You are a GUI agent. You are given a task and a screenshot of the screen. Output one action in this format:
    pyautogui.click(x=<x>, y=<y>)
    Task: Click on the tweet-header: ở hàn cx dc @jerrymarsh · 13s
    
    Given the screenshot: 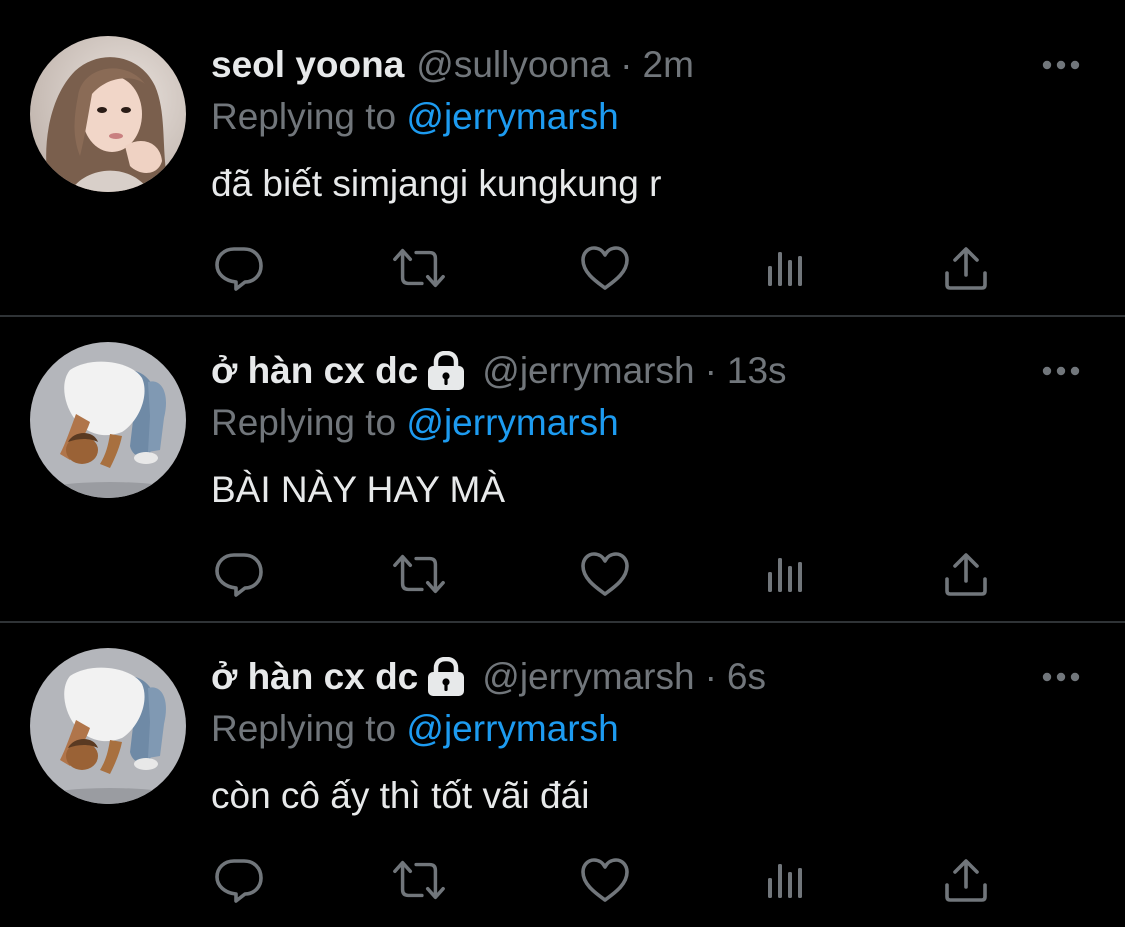 What is the action you would take?
    pyautogui.click(x=499, y=371)
    